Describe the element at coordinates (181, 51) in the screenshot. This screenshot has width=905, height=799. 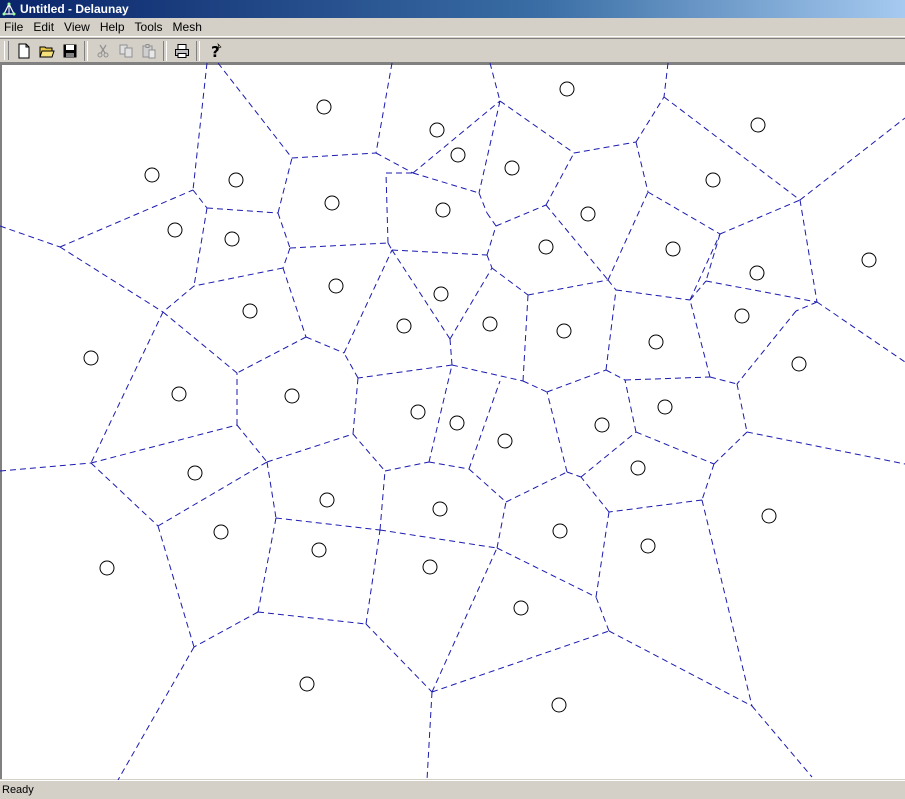
I see `print-button` at that location.